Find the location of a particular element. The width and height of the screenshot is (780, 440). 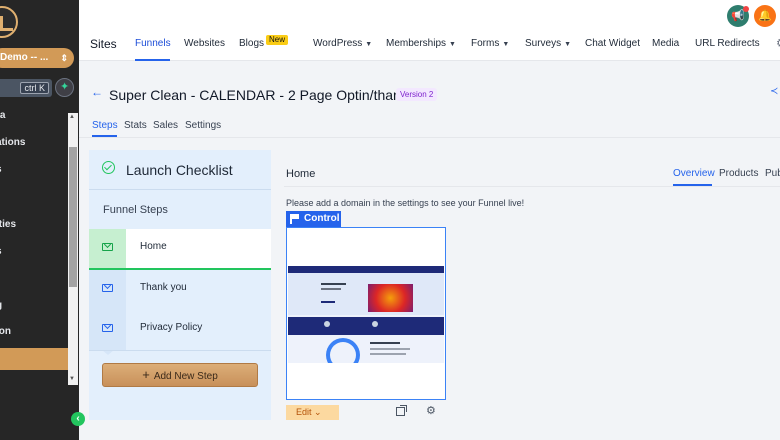

step-row-thank-you: Thank you is located at coordinates (180, 292).